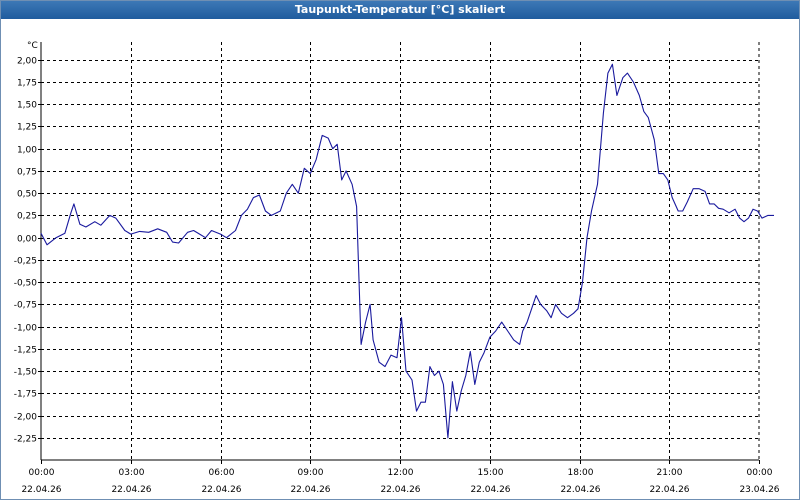 The image size is (800, 500). Describe the element at coordinates (27, 151) in the screenshot. I see `y-tick-label: 1,00` at that location.